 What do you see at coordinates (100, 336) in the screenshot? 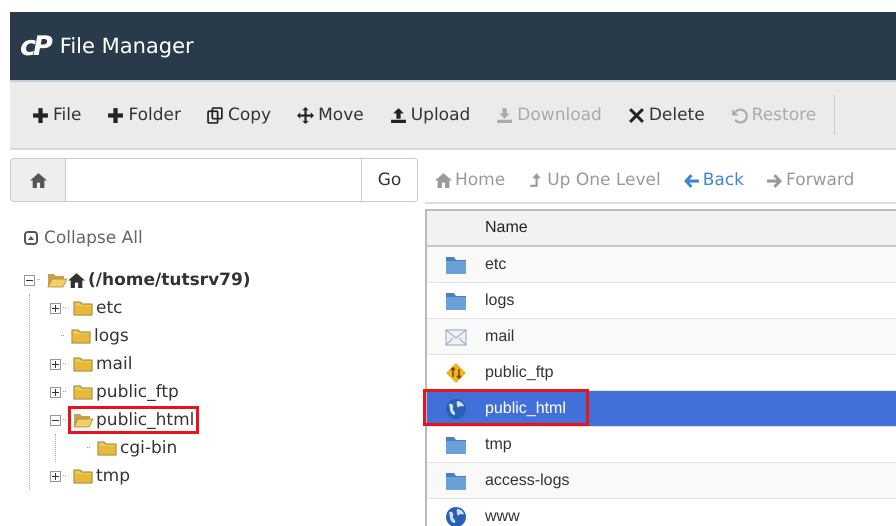
I see `tree-item: logs` at bounding box center [100, 336].